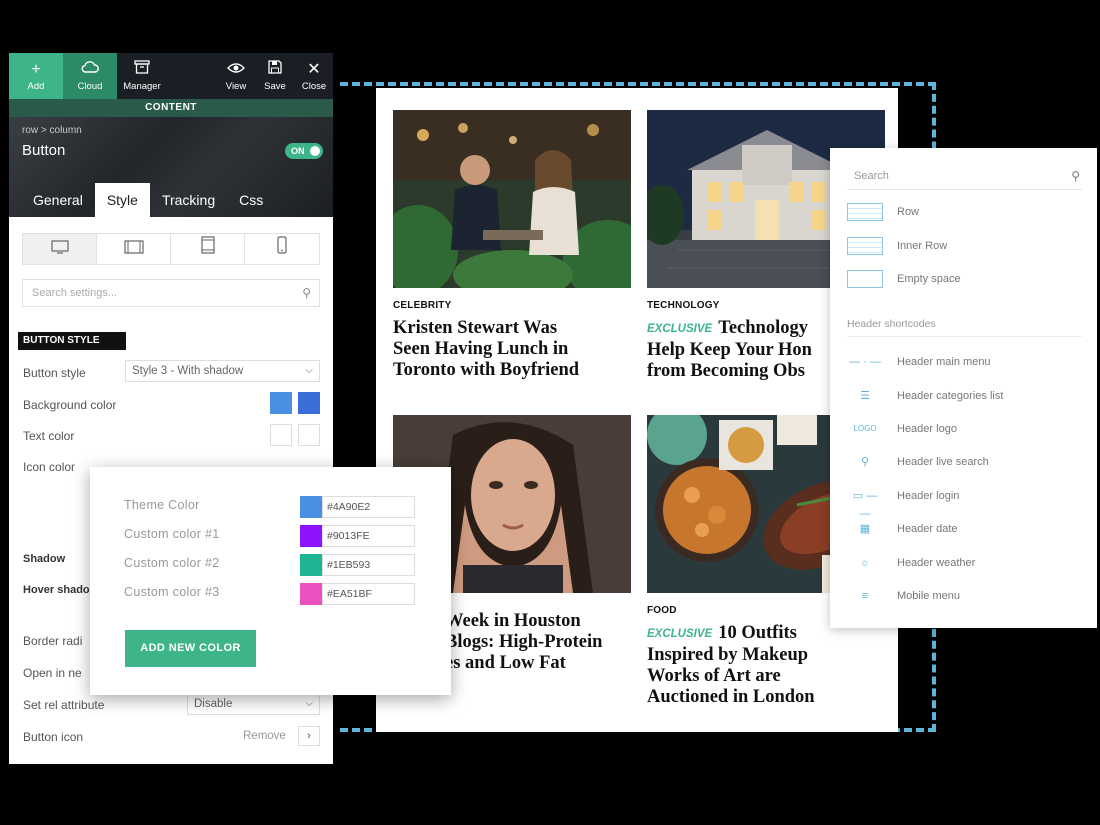 This screenshot has width=1100, height=825. Describe the element at coordinates (512, 199) in the screenshot. I see `article-image-couple` at that location.